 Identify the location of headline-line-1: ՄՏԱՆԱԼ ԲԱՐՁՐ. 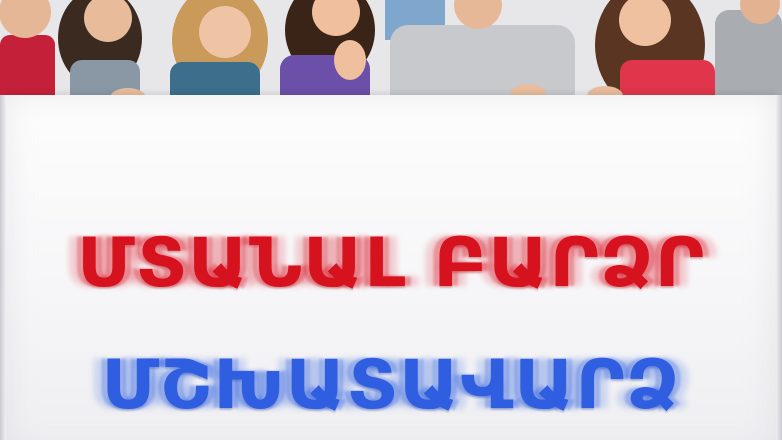
(391, 263).